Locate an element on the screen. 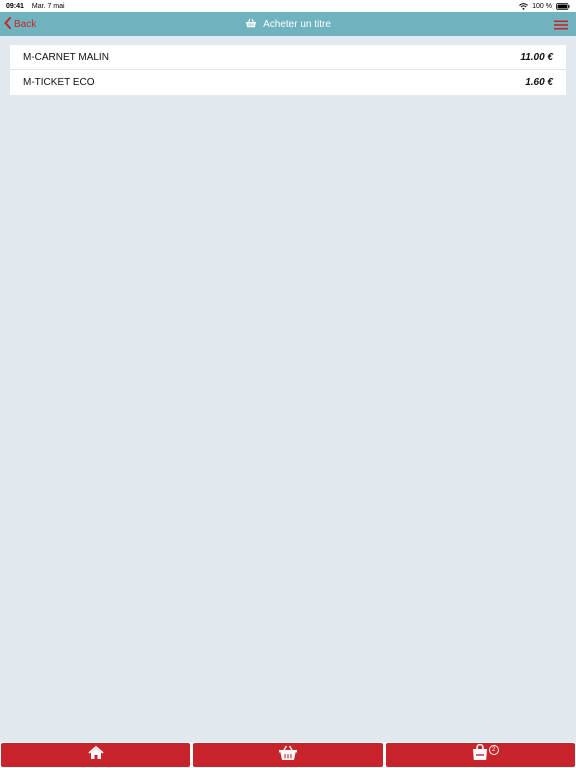  cart-count-badge: 2 is located at coordinates (493, 750).